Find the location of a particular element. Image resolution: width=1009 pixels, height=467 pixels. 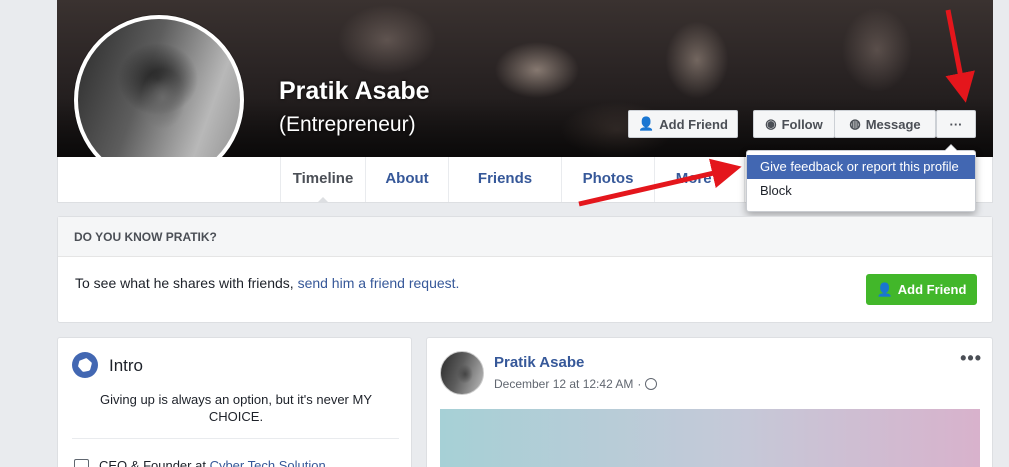

job-line: CEO & Founder at Cyber Tech Solution is located at coordinates (212, 462).